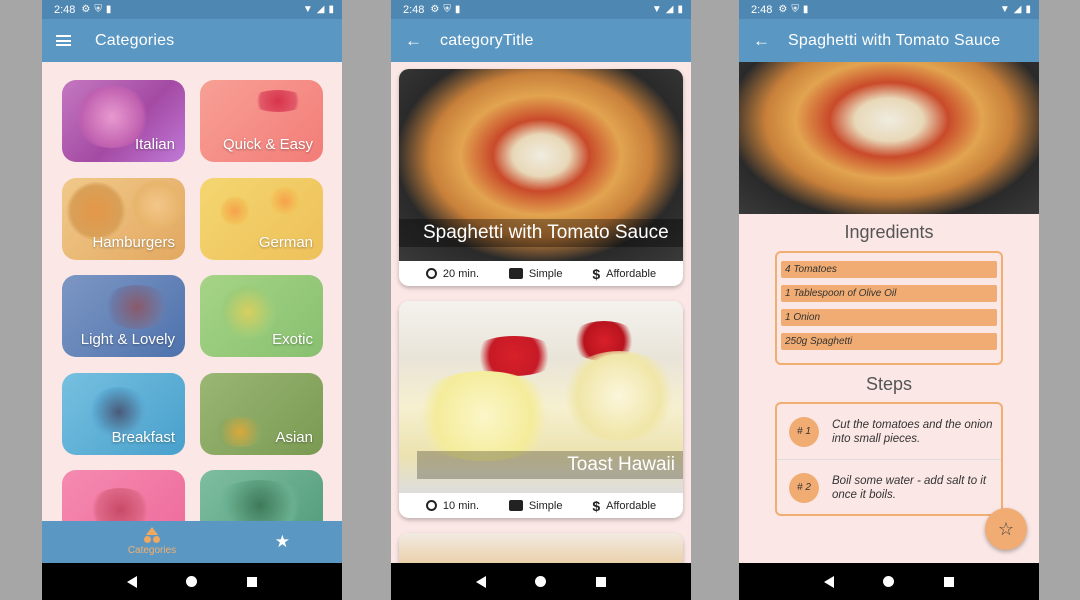 Image resolution: width=1080 pixels, height=600 pixels. Describe the element at coordinates (285, 242) in the screenshot. I see `category-label: German` at that location.